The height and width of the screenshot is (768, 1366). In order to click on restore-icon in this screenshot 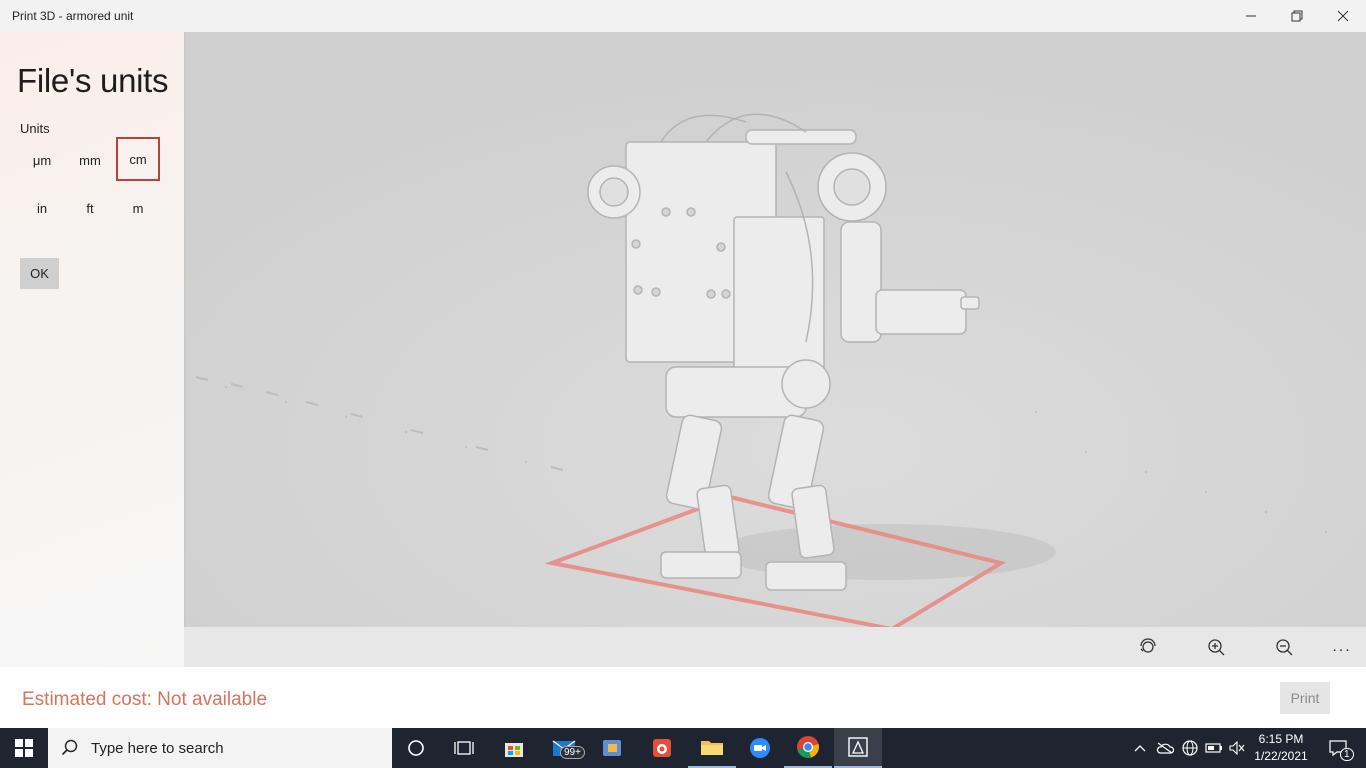, I will do `click(1297, 16)`.